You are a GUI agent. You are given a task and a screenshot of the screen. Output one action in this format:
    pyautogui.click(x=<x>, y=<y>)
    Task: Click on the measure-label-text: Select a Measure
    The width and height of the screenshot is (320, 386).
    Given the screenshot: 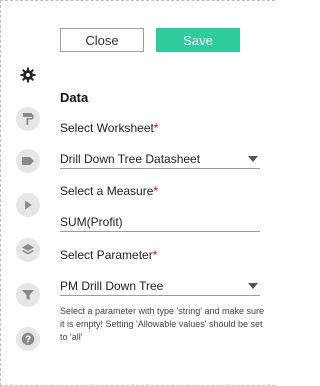 What is the action you would take?
    pyautogui.click(x=107, y=191)
    